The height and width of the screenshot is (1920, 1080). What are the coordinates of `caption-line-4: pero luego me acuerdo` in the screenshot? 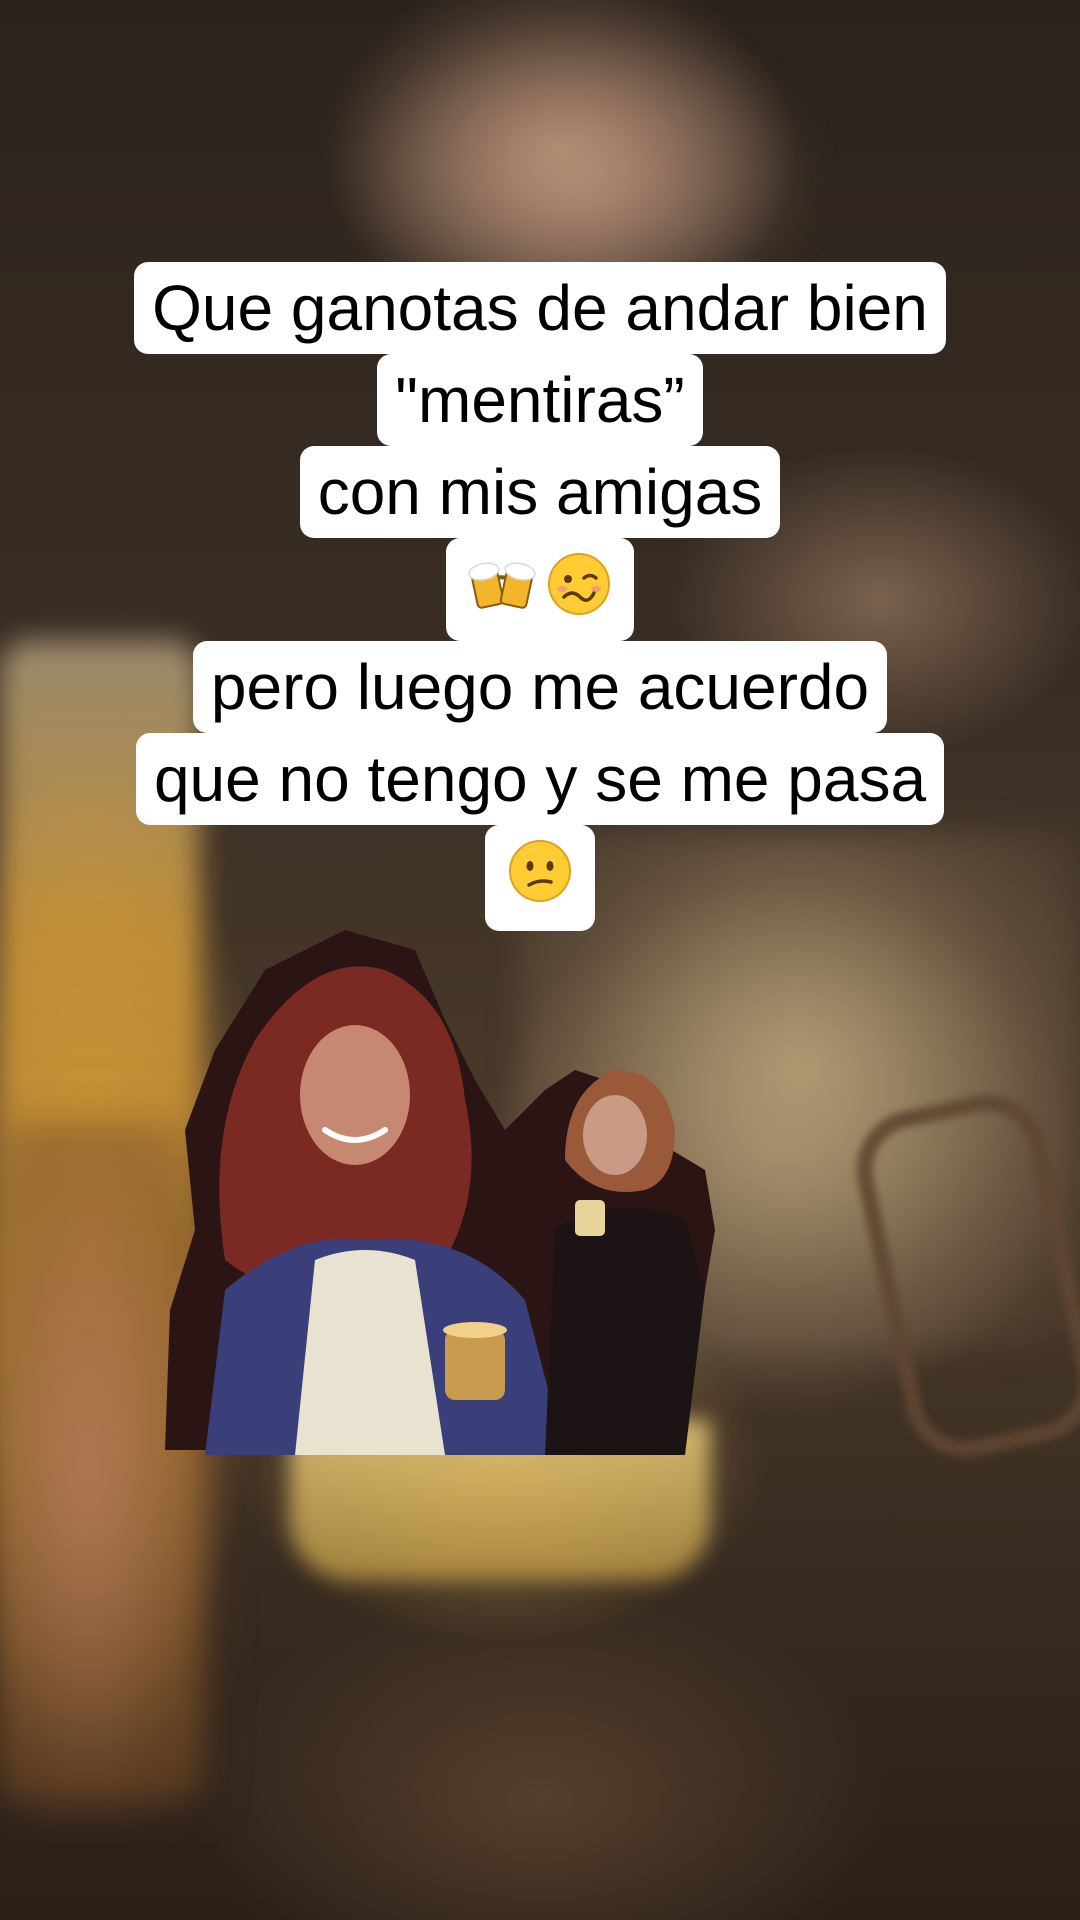 It's located at (540, 687).